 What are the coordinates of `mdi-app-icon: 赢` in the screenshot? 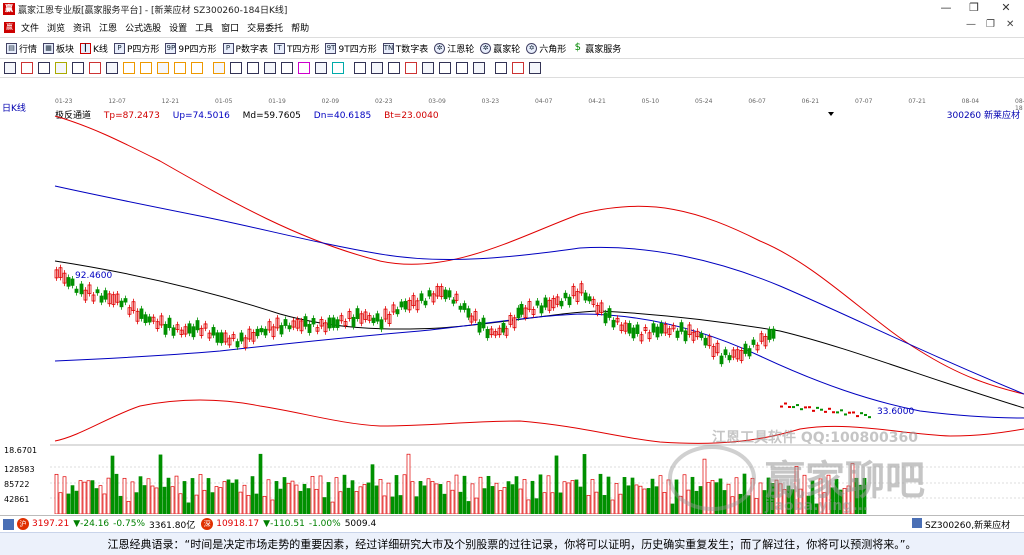 It's located at (9, 27).